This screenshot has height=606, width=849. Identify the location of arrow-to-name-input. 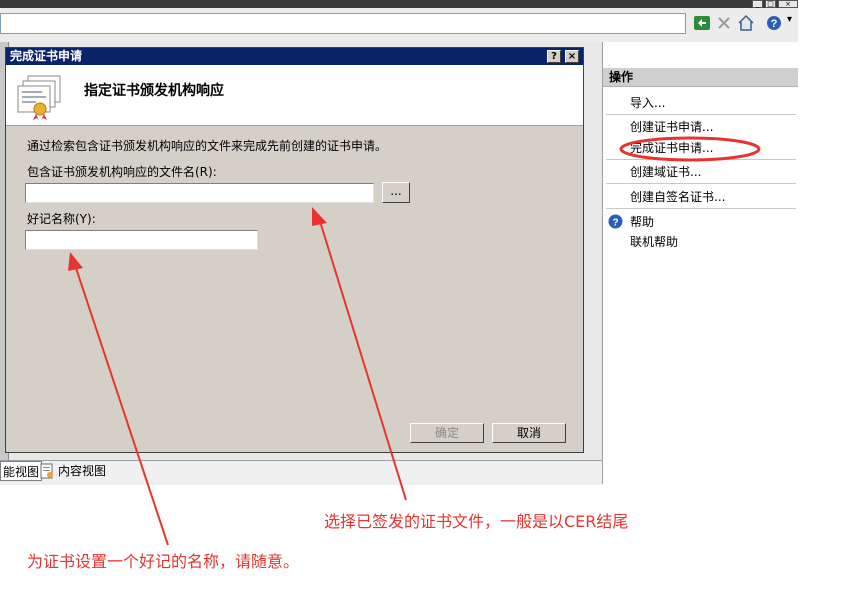
(118, 399).